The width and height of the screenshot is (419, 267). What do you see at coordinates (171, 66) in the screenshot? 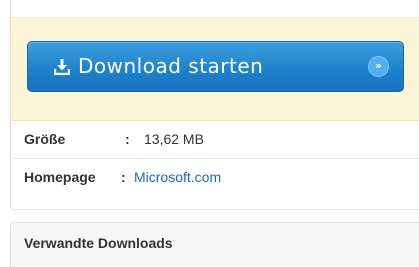
I see `download-button-label: Download starten` at bounding box center [171, 66].